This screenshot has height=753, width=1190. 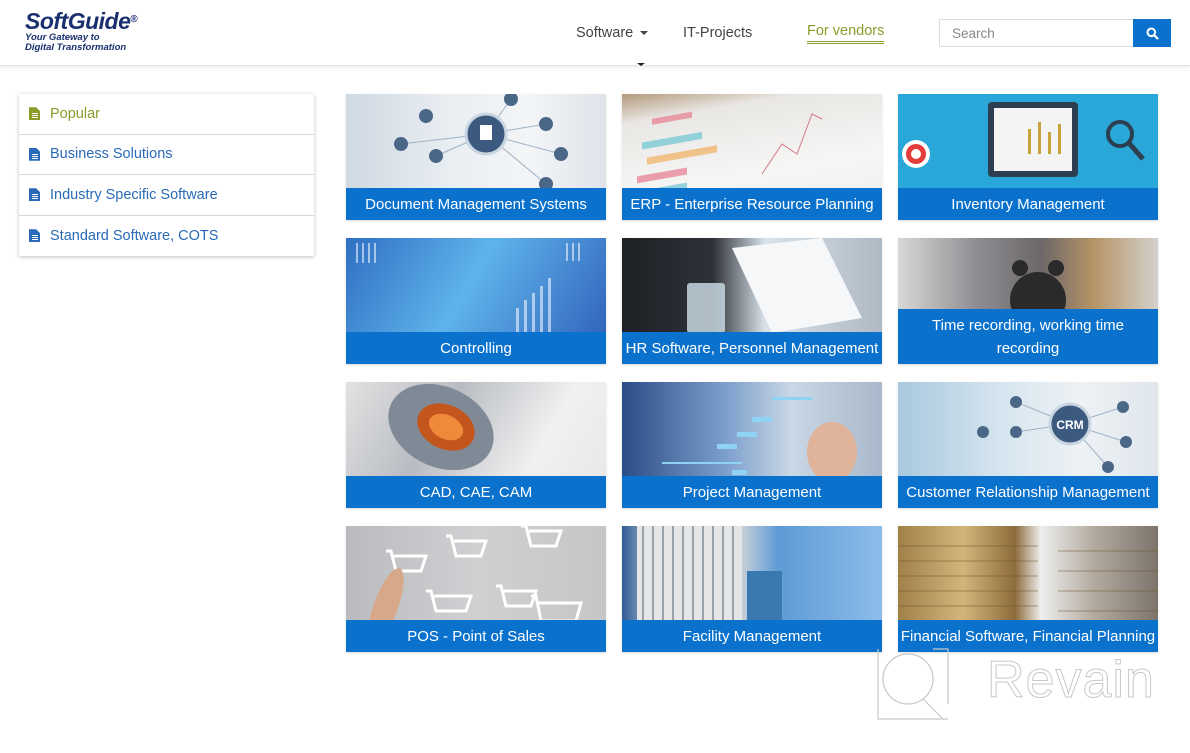 What do you see at coordinates (1028, 589) in the screenshot?
I see `category-card-financial-software: Financial Software, Financial Planning` at bounding box center [1028, 589].